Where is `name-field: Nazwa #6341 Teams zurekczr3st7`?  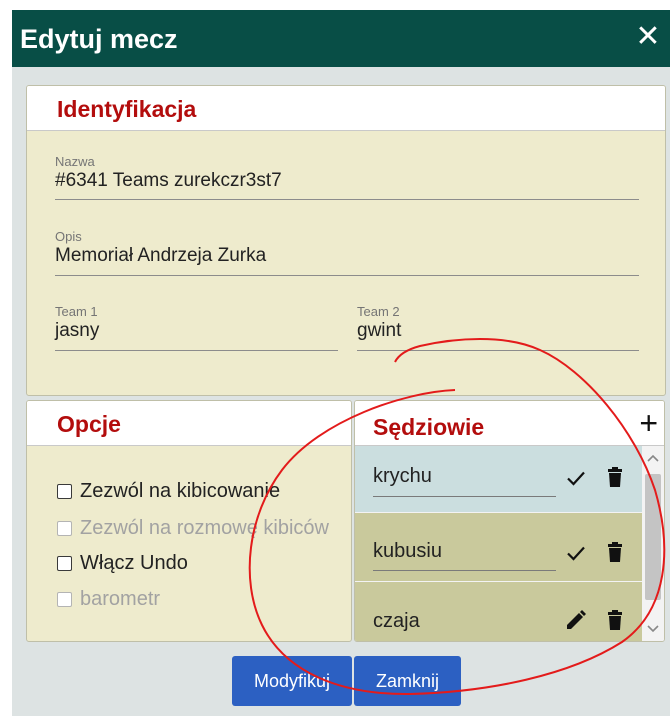
name-field: Nazwa #6341 Teams zurekczr3st7 is located at coordinates (347, 177).